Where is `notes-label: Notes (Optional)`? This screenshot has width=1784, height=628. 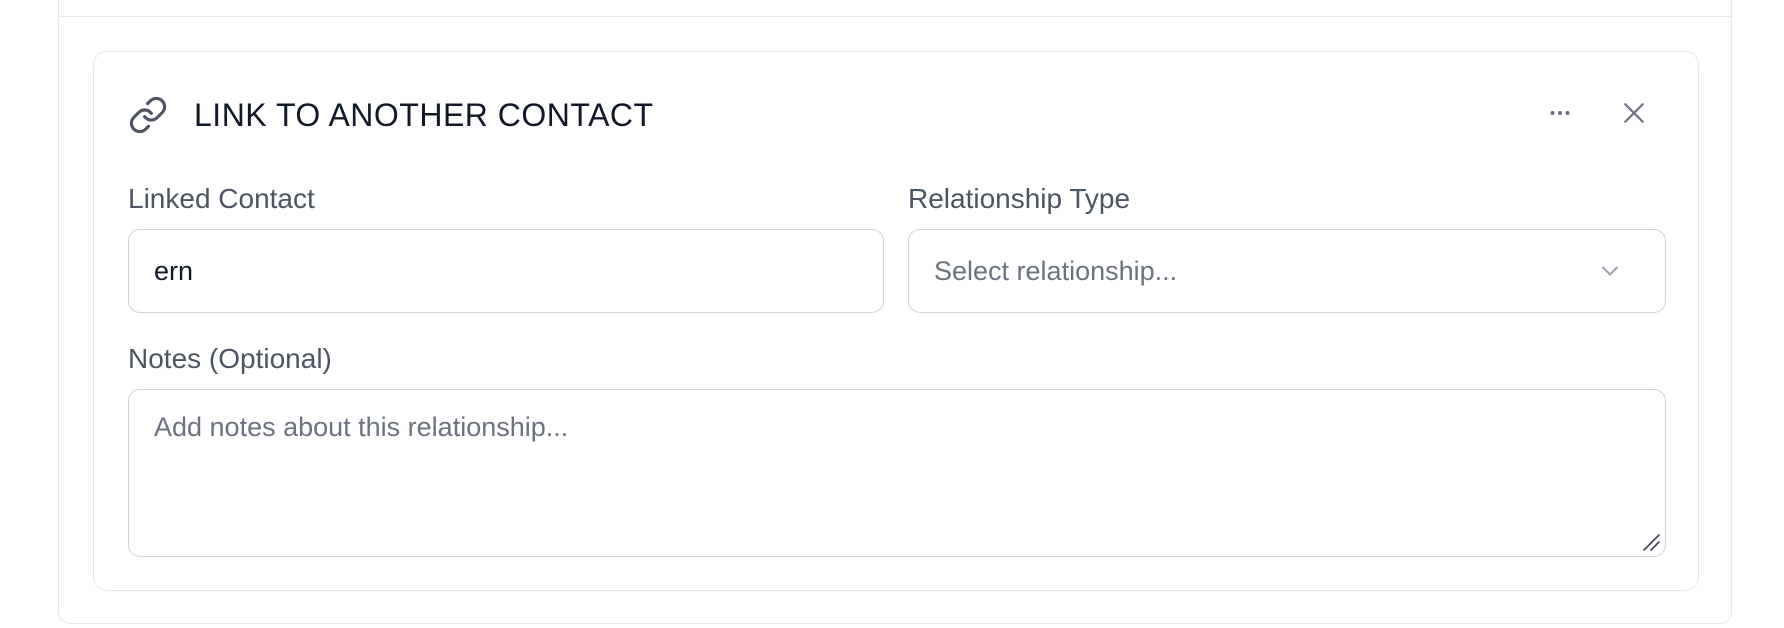 notes-label: Notes (Optional) is located at coordinates (230, 358).